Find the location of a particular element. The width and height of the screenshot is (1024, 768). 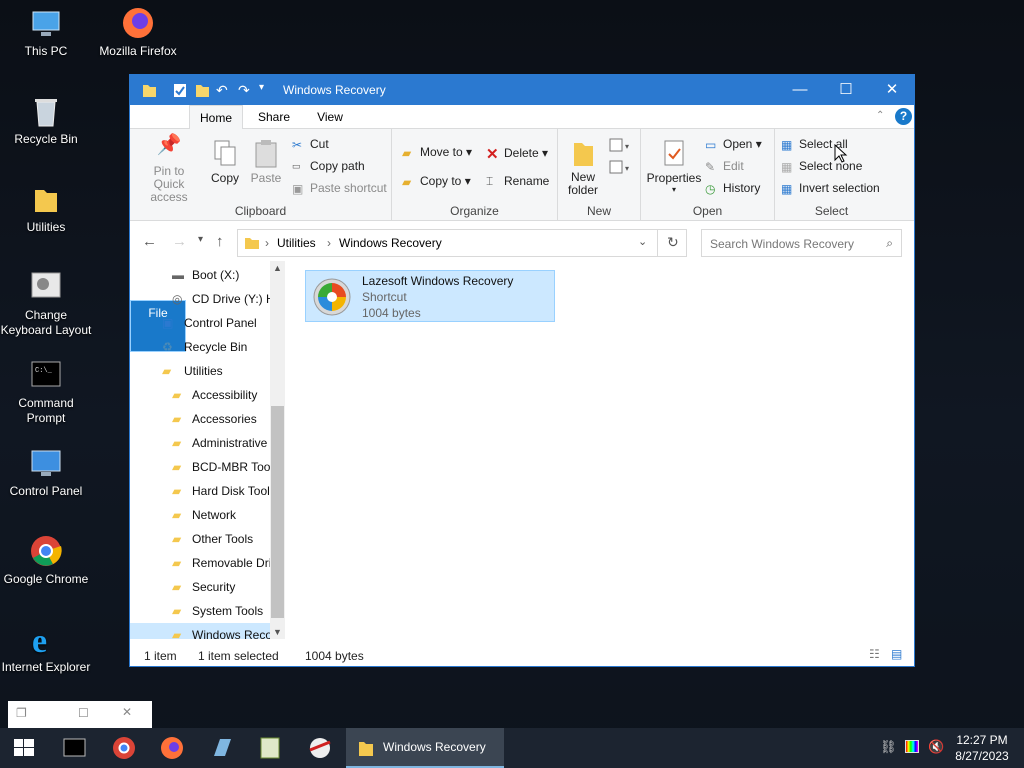

pin-icon: 📌 is located at coordinates (169, 145).